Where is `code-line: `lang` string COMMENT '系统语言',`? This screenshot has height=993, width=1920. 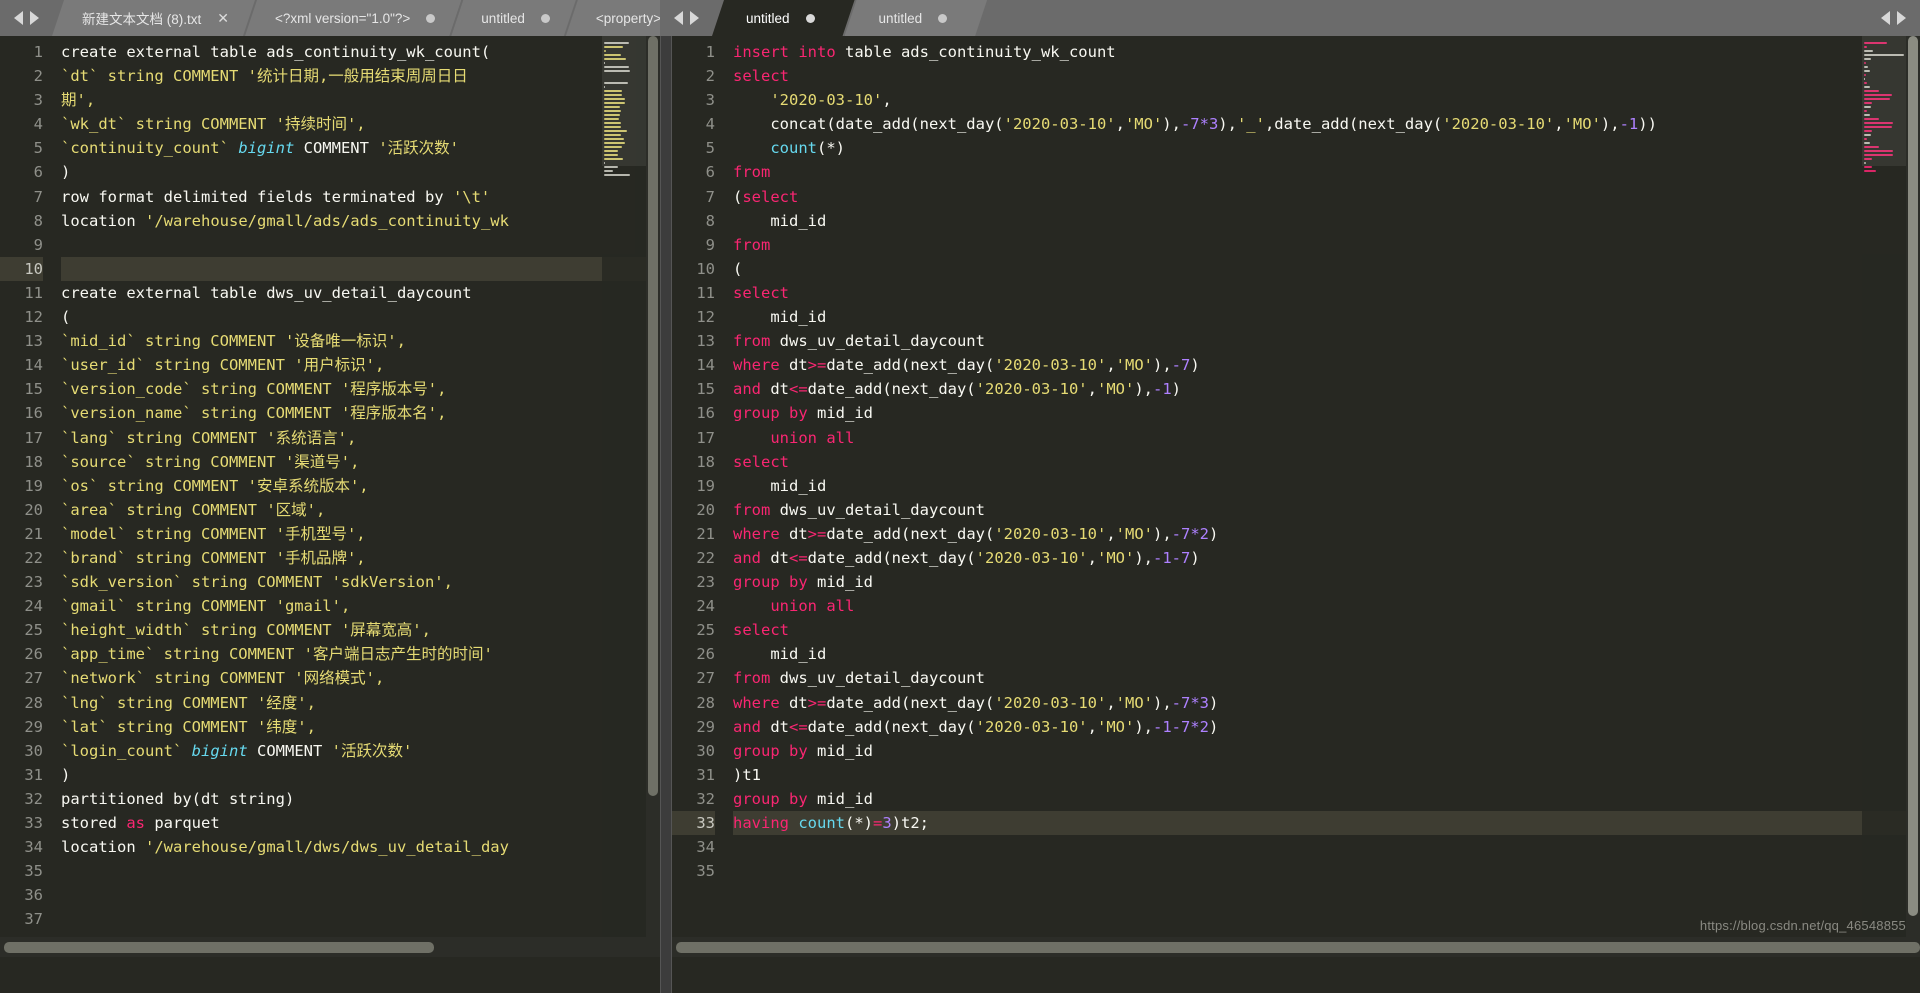 code-line: `lang` string COMMENT '系统语言', is located at coordinates (360, 438).